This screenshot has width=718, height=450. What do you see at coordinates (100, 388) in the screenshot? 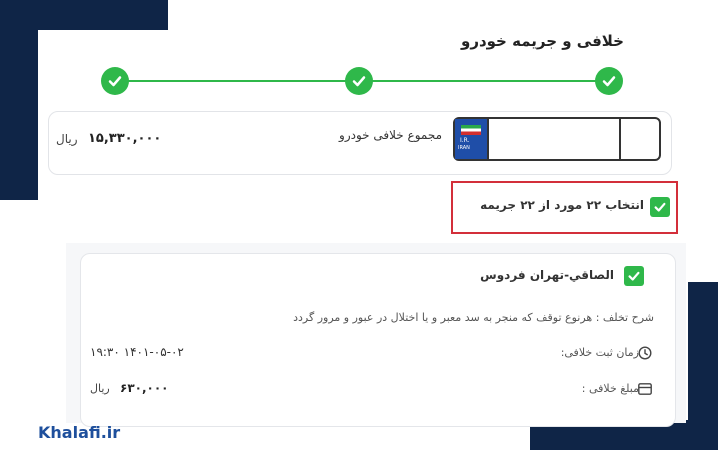
I see `fine-currency: ریال` at bounding box center [100, 388].